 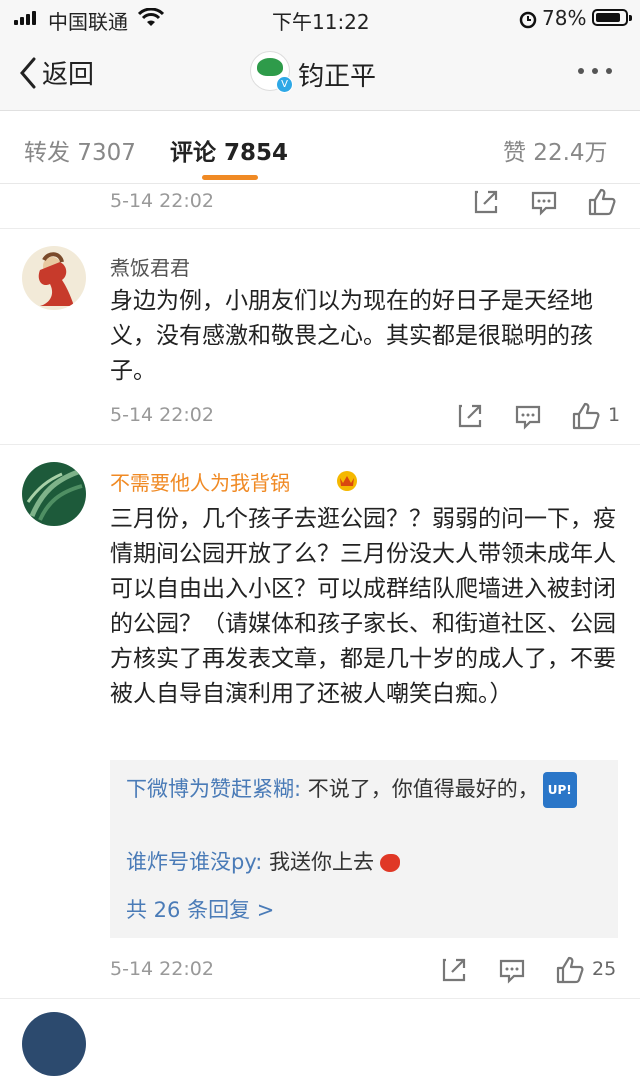 I want to click on tab-reposts: 转发 7307, so click(x=80, y=150).